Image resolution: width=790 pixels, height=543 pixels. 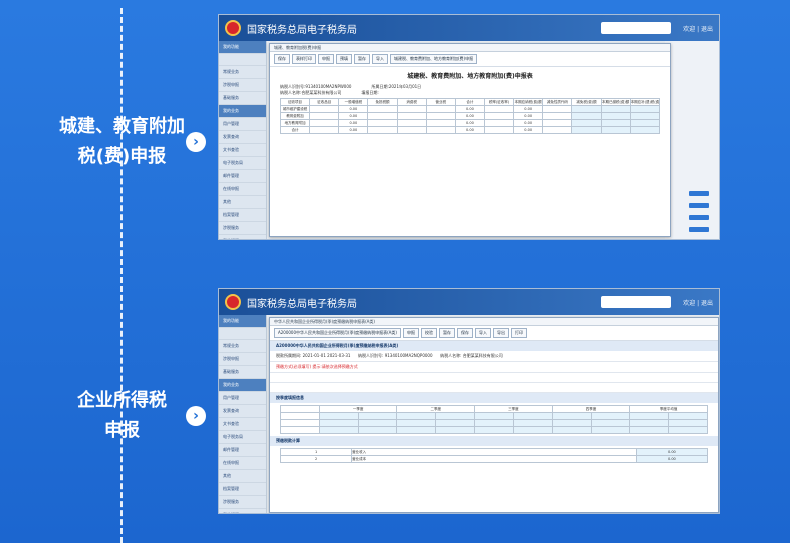 What do you see at coordinates (344, 59) in the screenshot?
I see `toolbar-button: 预填` at bounding box center [344, 59].